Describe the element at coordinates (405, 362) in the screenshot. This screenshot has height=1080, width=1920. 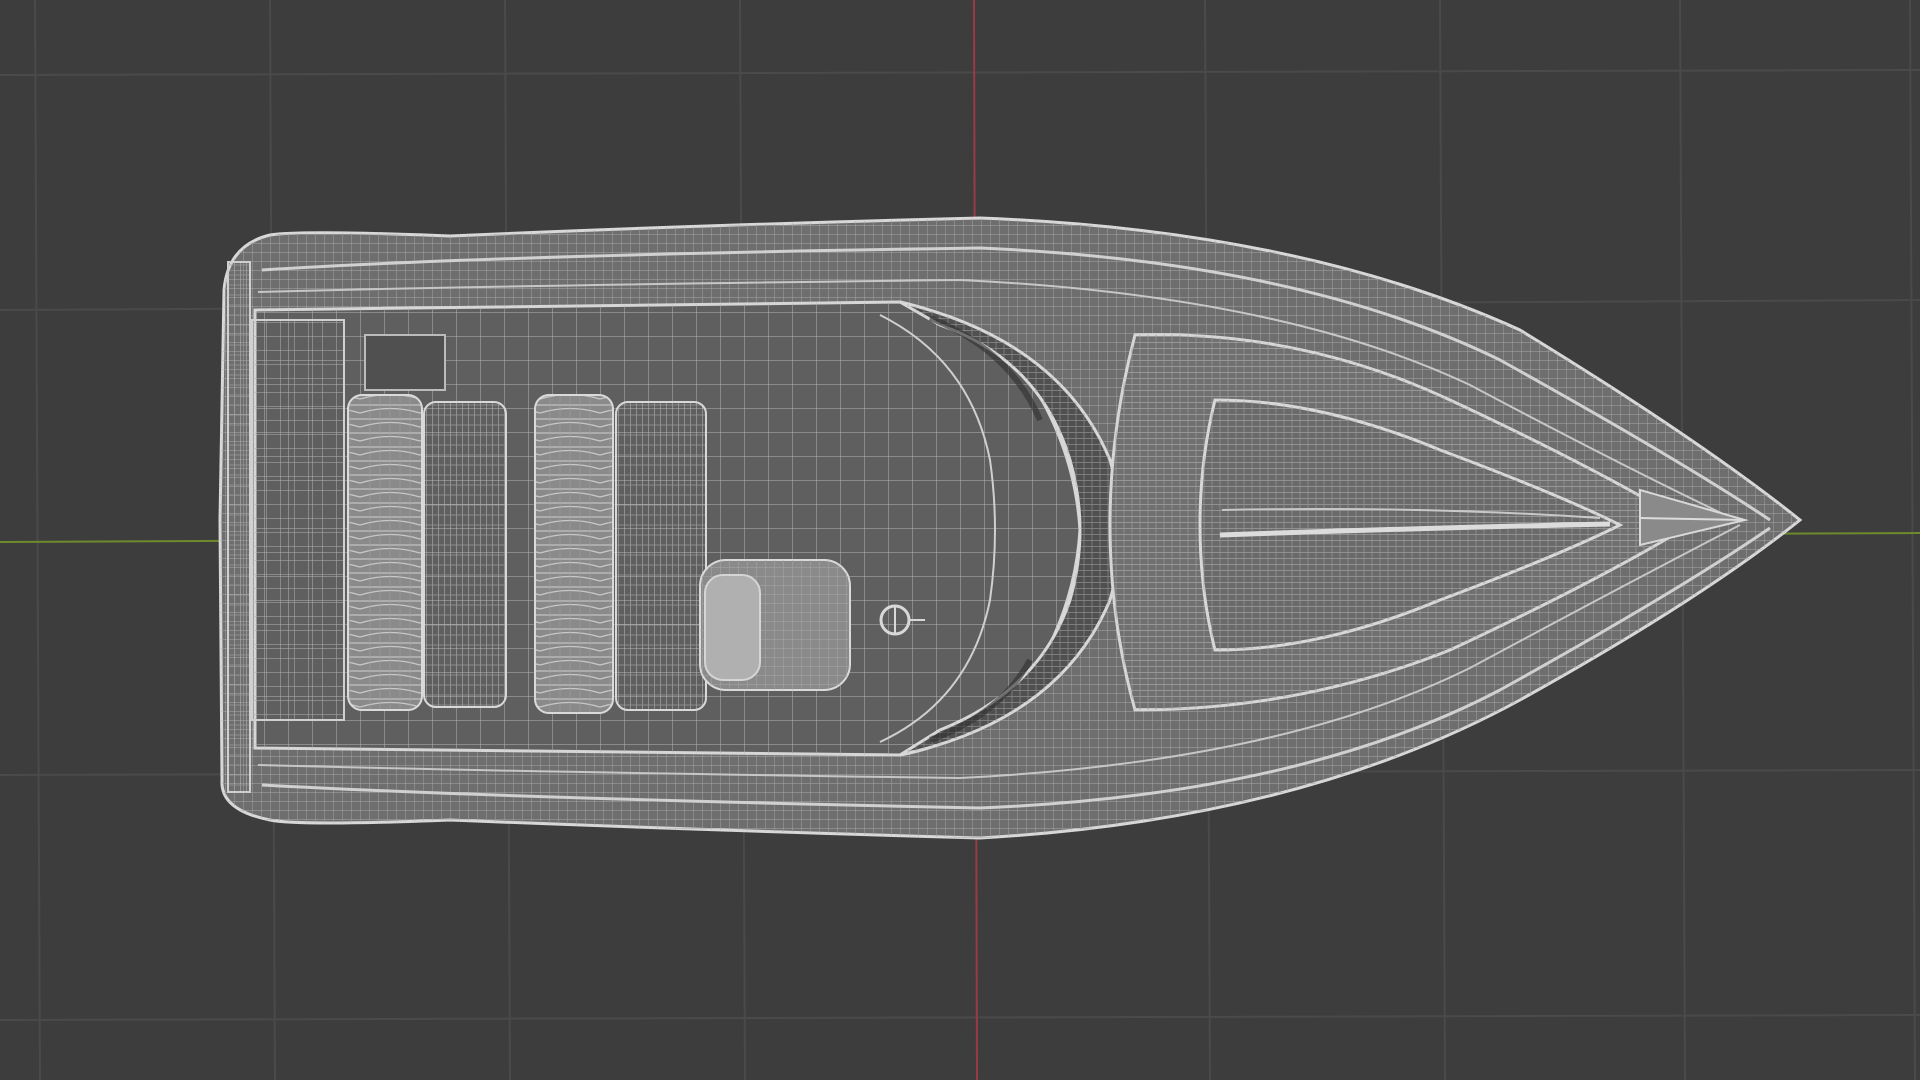
I see `rear-storage-dark` at that location.